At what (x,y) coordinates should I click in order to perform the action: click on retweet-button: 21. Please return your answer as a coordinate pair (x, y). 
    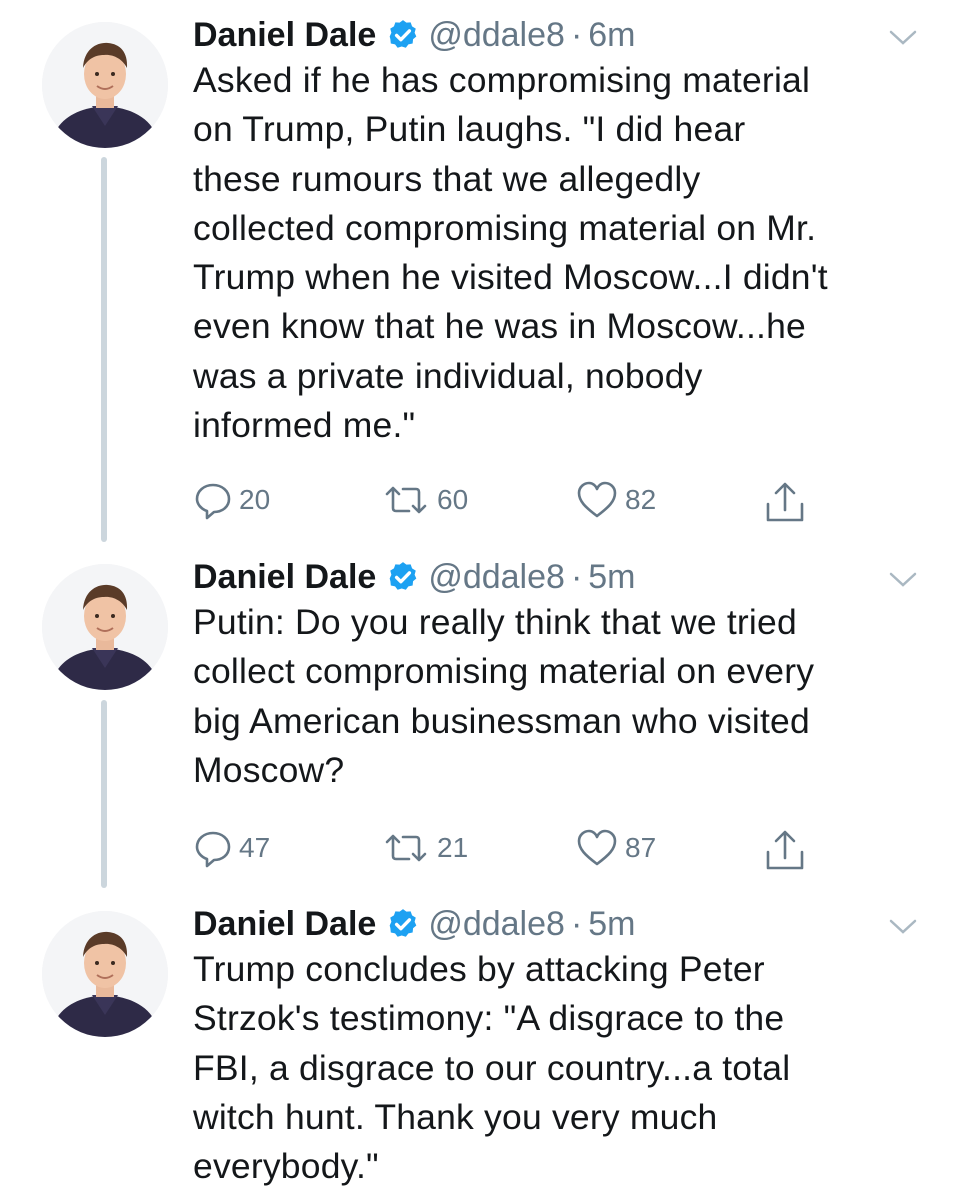
    Looking at the image, I should click on (424, 848).